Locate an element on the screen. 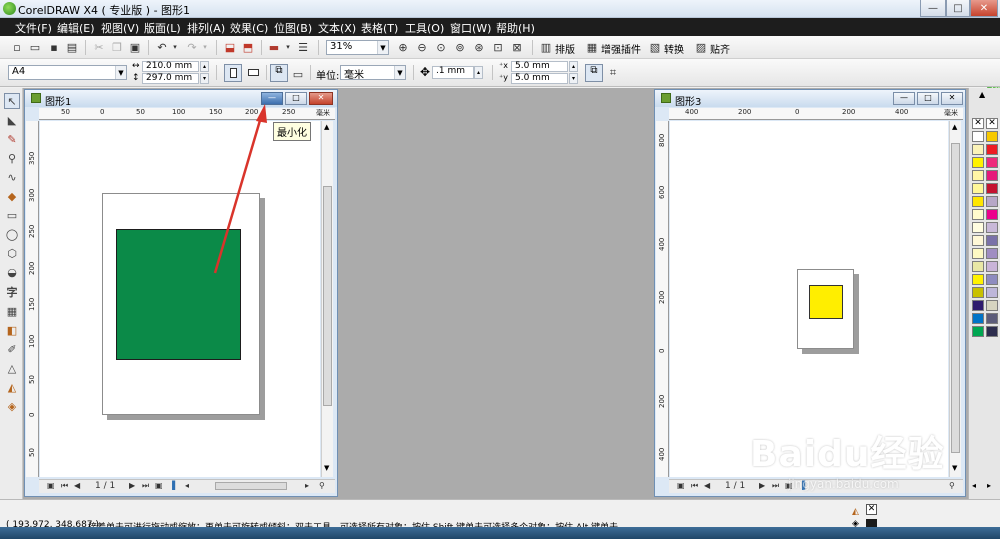 This screenshot has height=539, width=1000. palette-scroll-left-icon: ◂ is located at coordinates (974, 485).